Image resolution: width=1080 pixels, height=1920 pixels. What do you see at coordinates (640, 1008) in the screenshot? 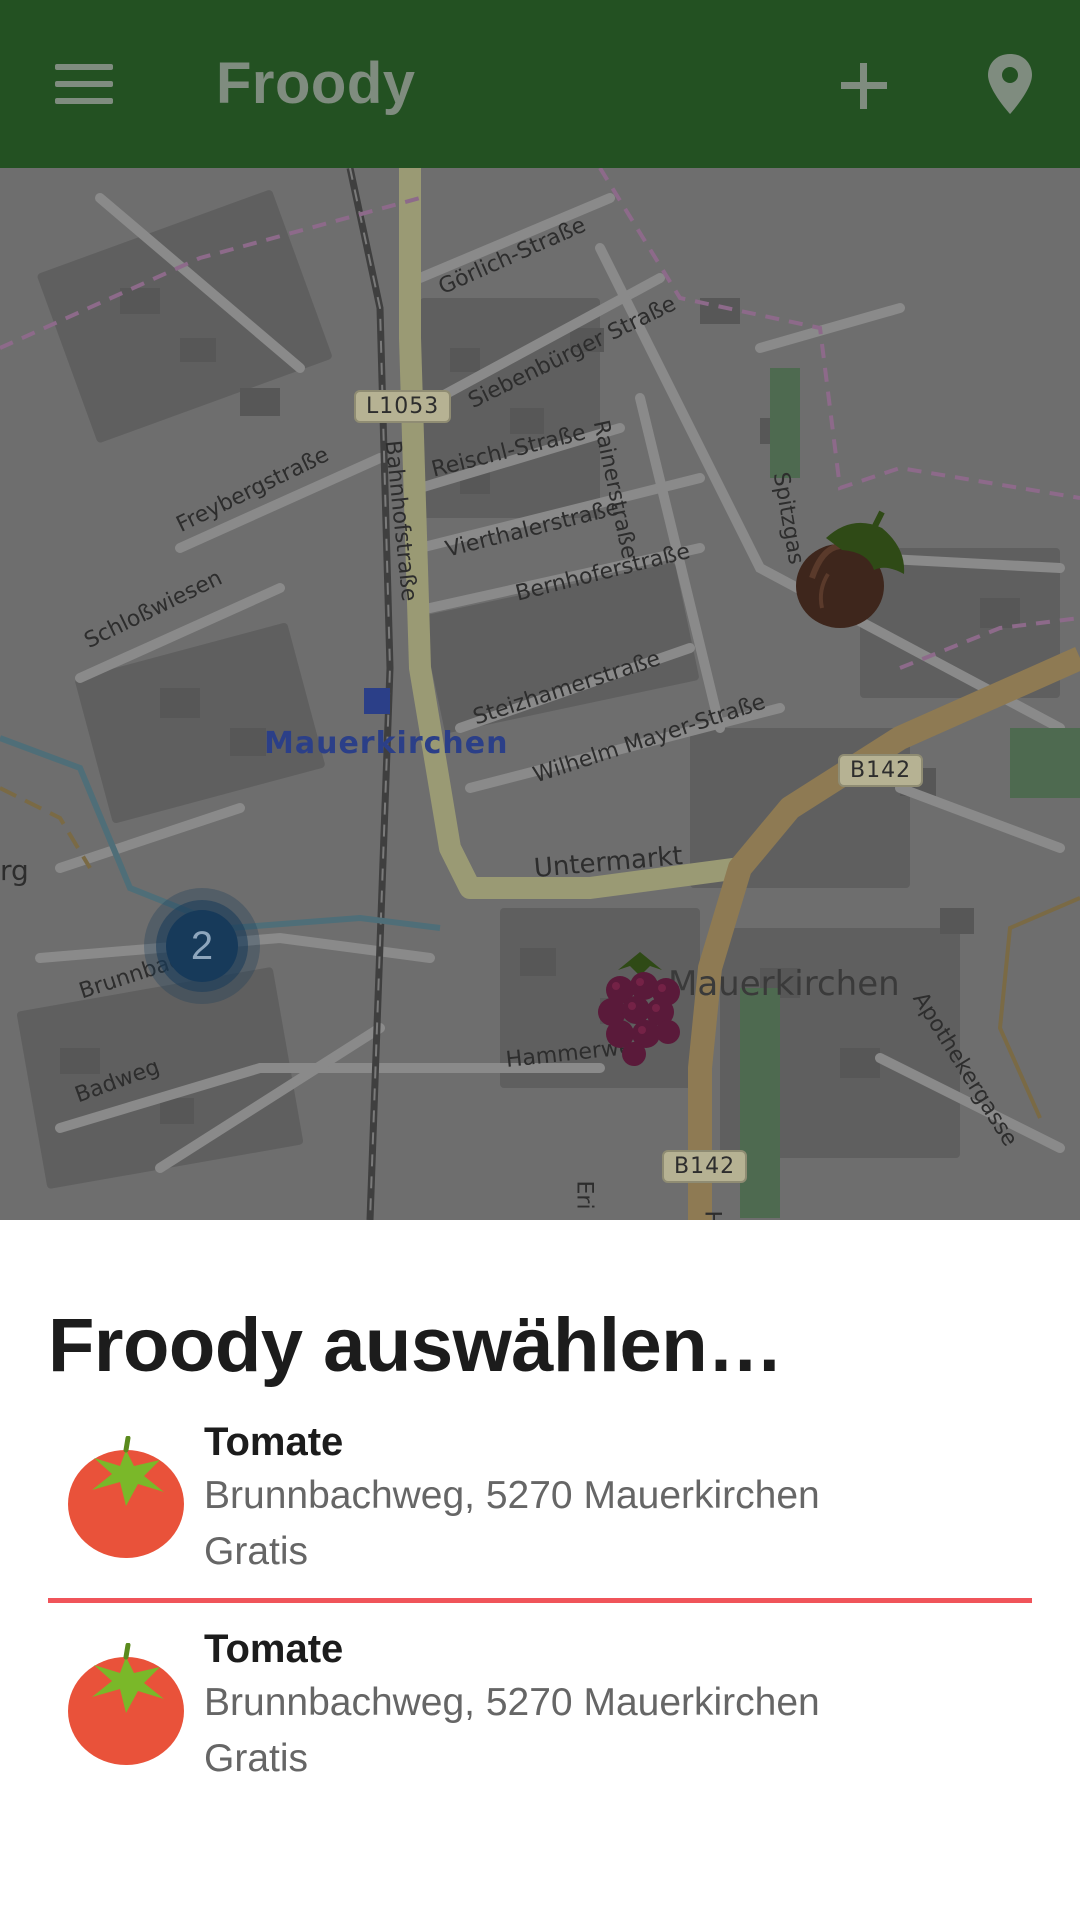
I see `raspberry-marker` at bounding box center [640, 1008].